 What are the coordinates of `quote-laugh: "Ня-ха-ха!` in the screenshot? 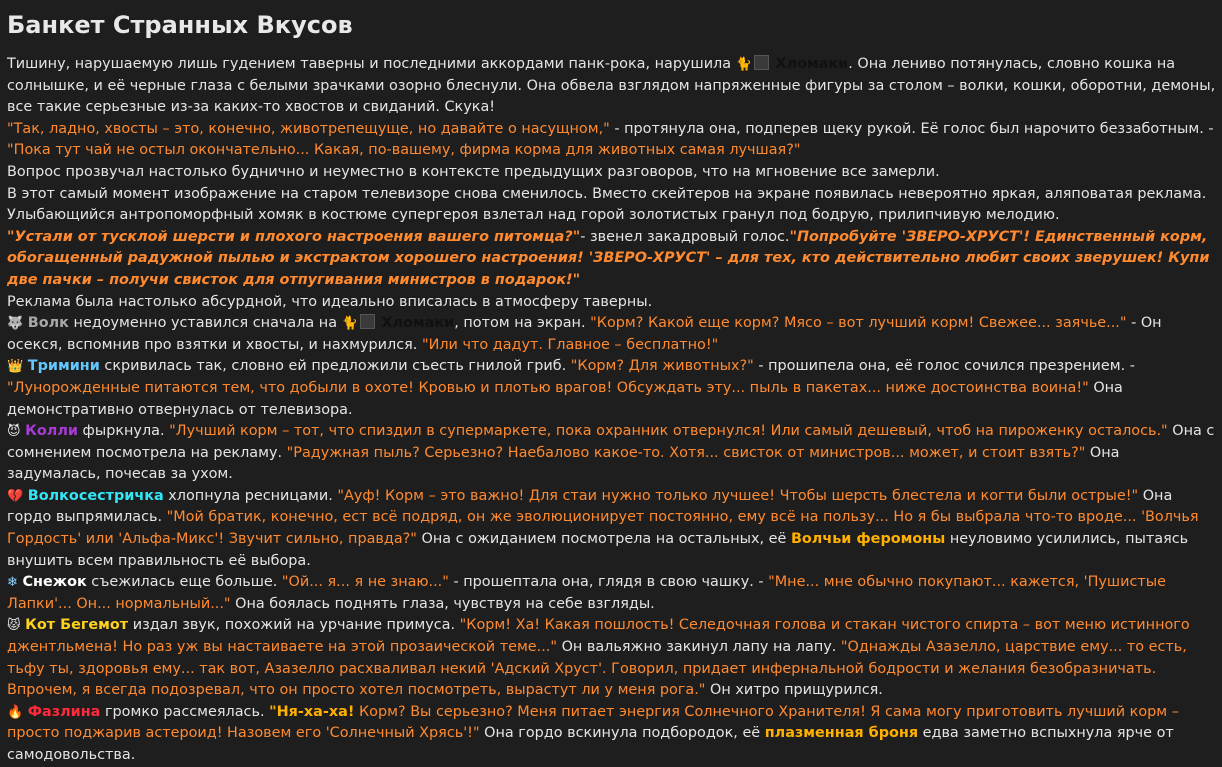 It's located at (312, 711).